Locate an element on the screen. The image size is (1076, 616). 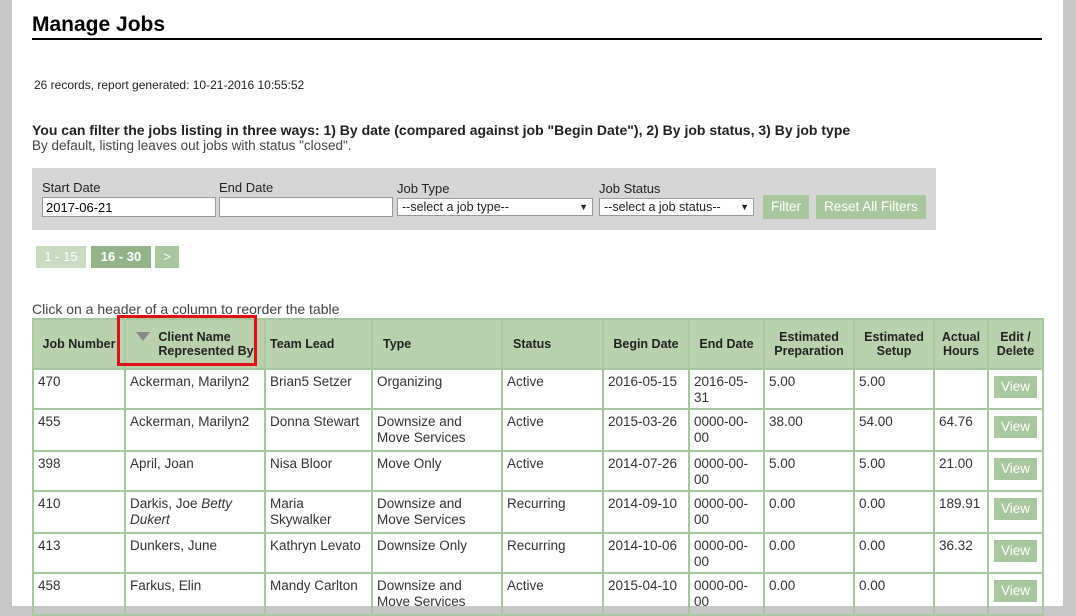
cell-team-lead: Kathryn Levato is located at coordinates (318, 553).